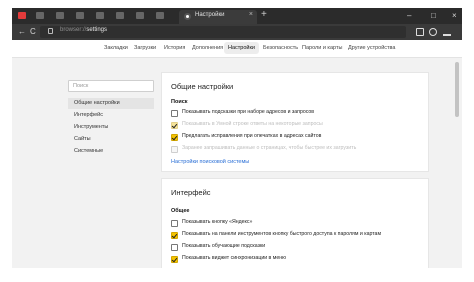  I want to click on search-placeholder: Поиск, so click(81, 86).